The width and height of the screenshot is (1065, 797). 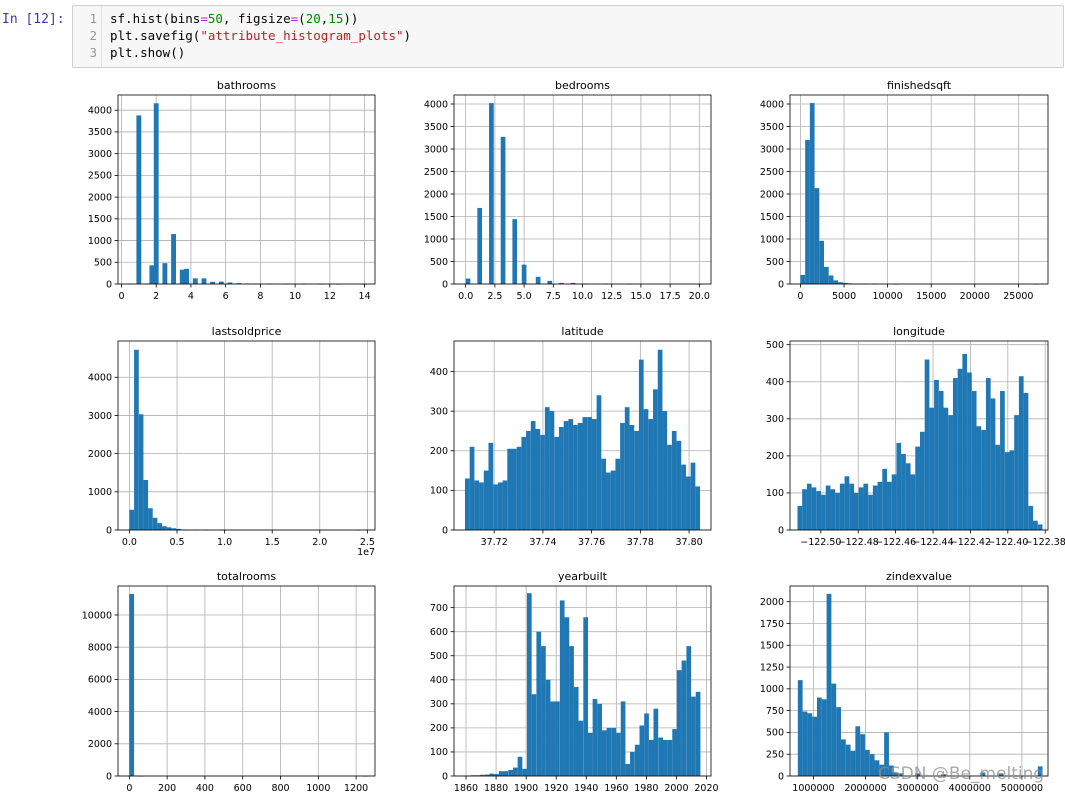 What do you see at coordinates (582, 296) in the screenshot?
I see `x-tick-label: 10.0` at bounding box center [582, 296].